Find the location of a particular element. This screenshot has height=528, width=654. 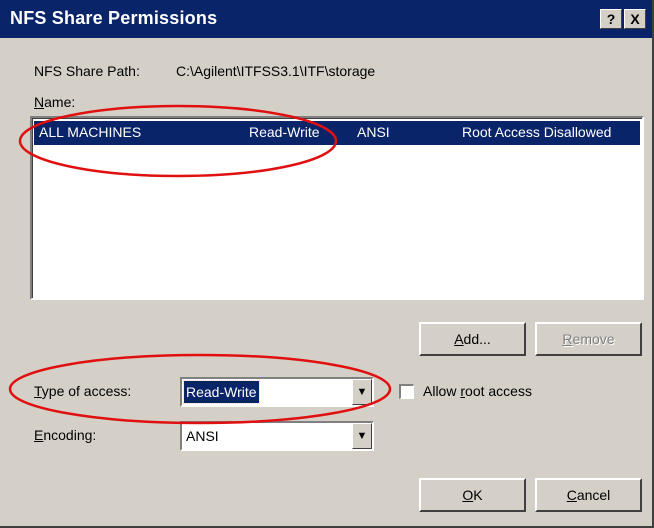

allow-root-checkbox is located at coordinates (406, 391).